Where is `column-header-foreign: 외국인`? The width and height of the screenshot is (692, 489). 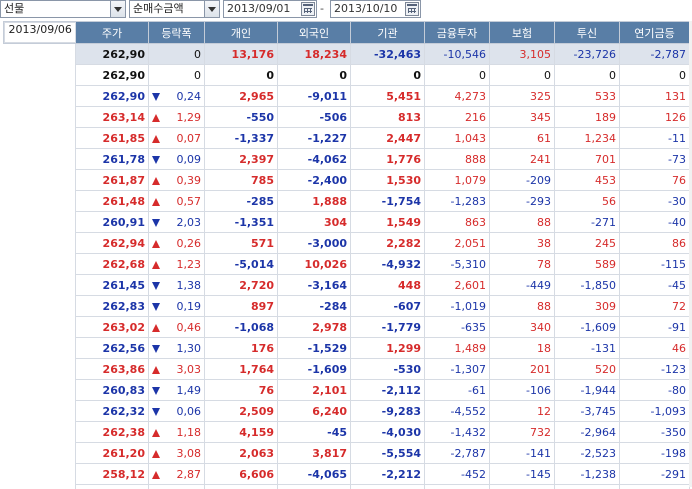
column-header-foreign: 외국인 is located at coordinates (314, 32).